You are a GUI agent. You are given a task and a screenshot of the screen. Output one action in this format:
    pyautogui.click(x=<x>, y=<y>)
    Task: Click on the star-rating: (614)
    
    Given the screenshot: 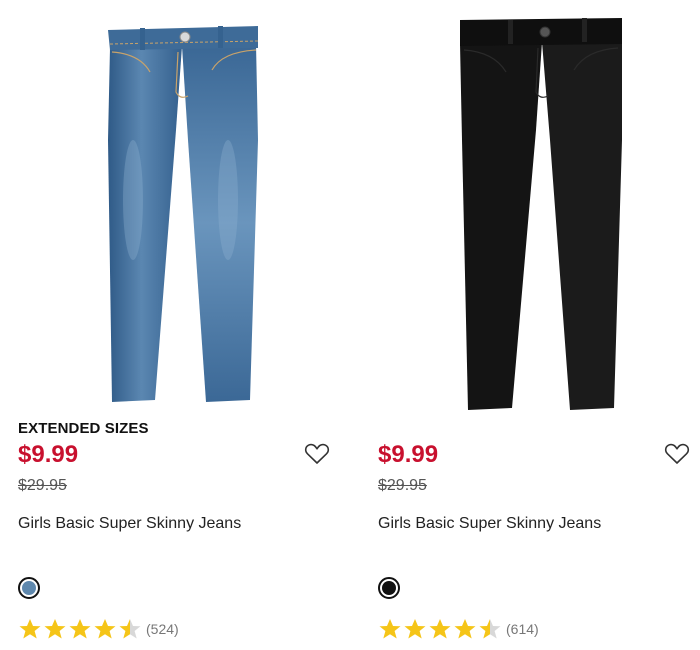 What is the action you would take?
    pyautogui.click(x=458, y=629)
    